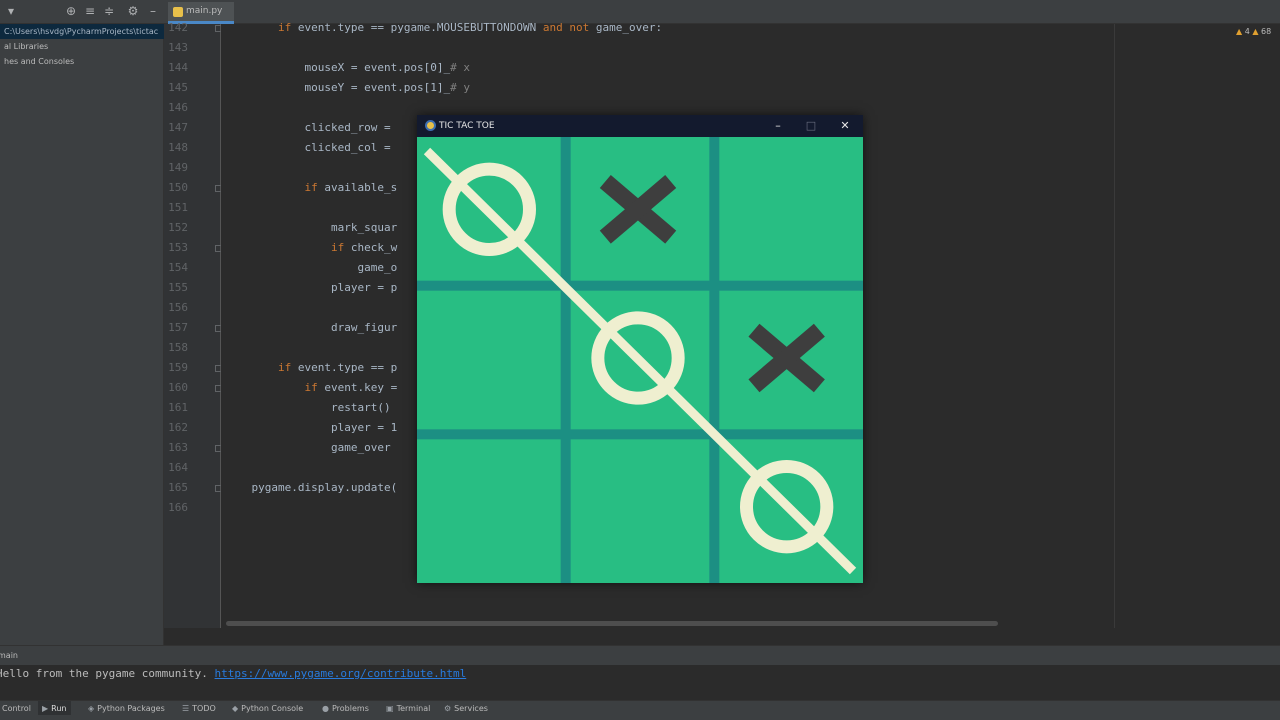 The width and height of the screenshot is (1280, 720). I want to click on pygame-snake-icon, so click(430, 125).